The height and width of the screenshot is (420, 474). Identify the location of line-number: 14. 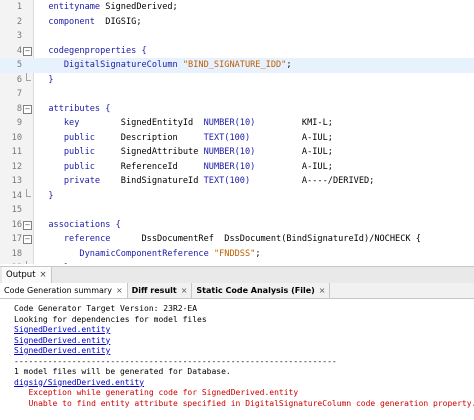
(16, 195).